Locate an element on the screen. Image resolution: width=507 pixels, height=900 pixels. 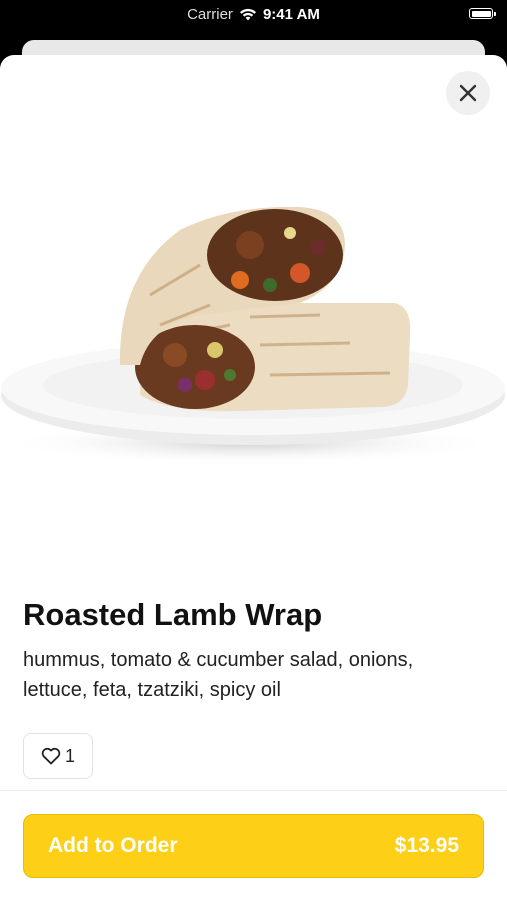
order-price: $13.95 is located at coordinates (426, 845).